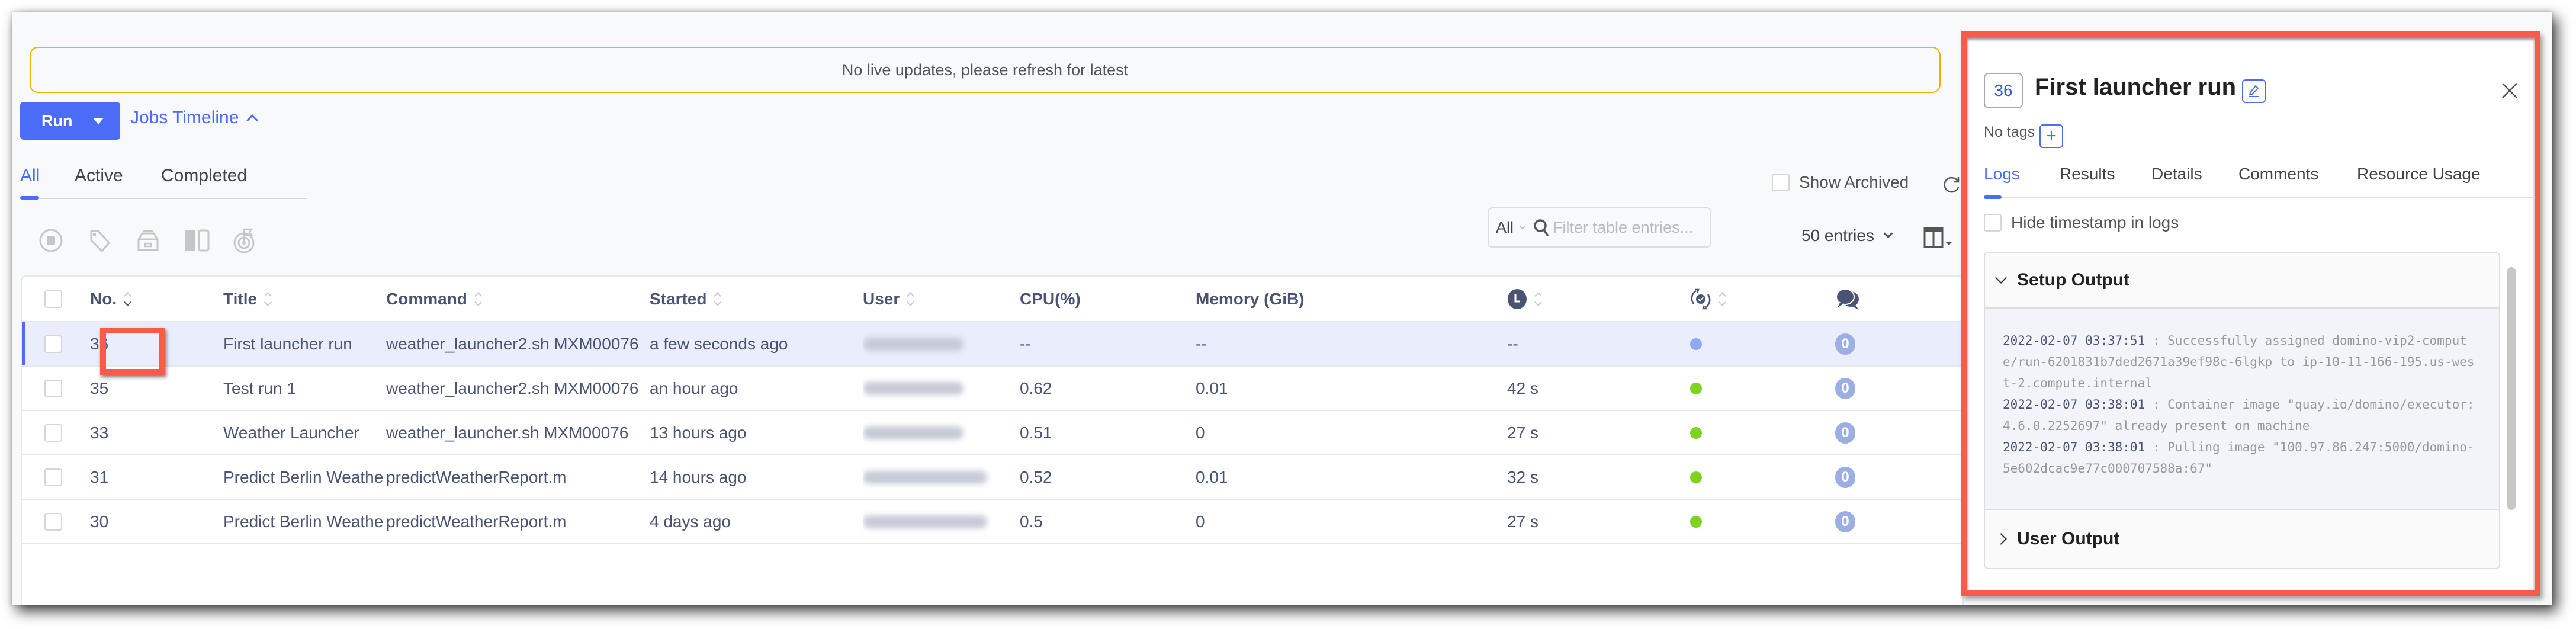 This screenshot has height=629, width=2576. Describe the element at coordinates (1512, 343) in the screenshot. I see `cell-duration: --` at that location.